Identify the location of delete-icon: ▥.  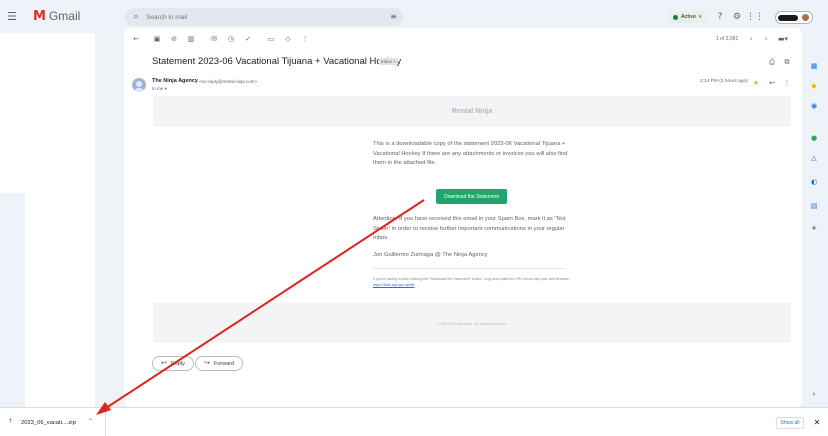
(191, 39).